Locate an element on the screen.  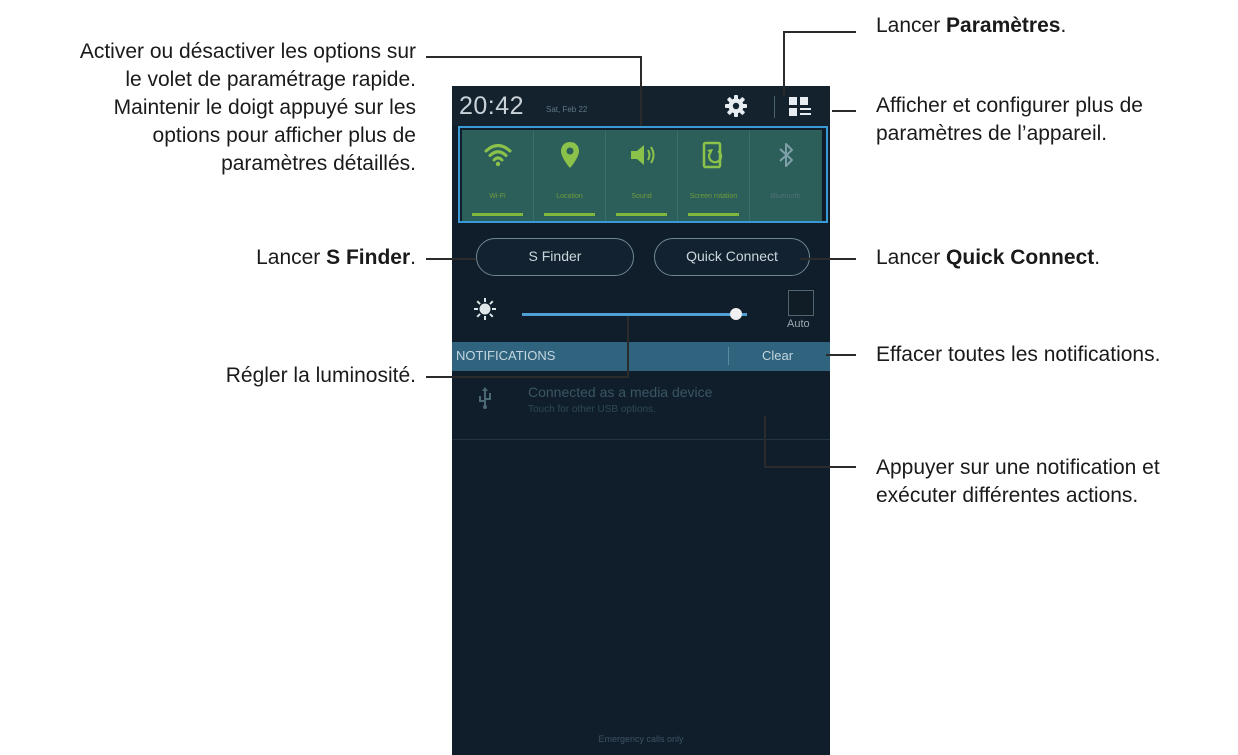
callout-line-quick-connect is located at coordinates (828, 259).